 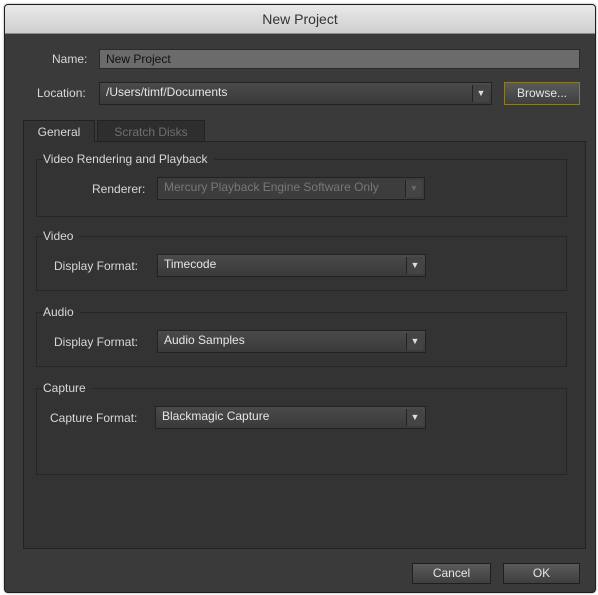 What do you see at coordinates (151, 131) in the screenshot?
I see `tab-scratch-disks: Scratch Disks` at bounding box center [151, 131].